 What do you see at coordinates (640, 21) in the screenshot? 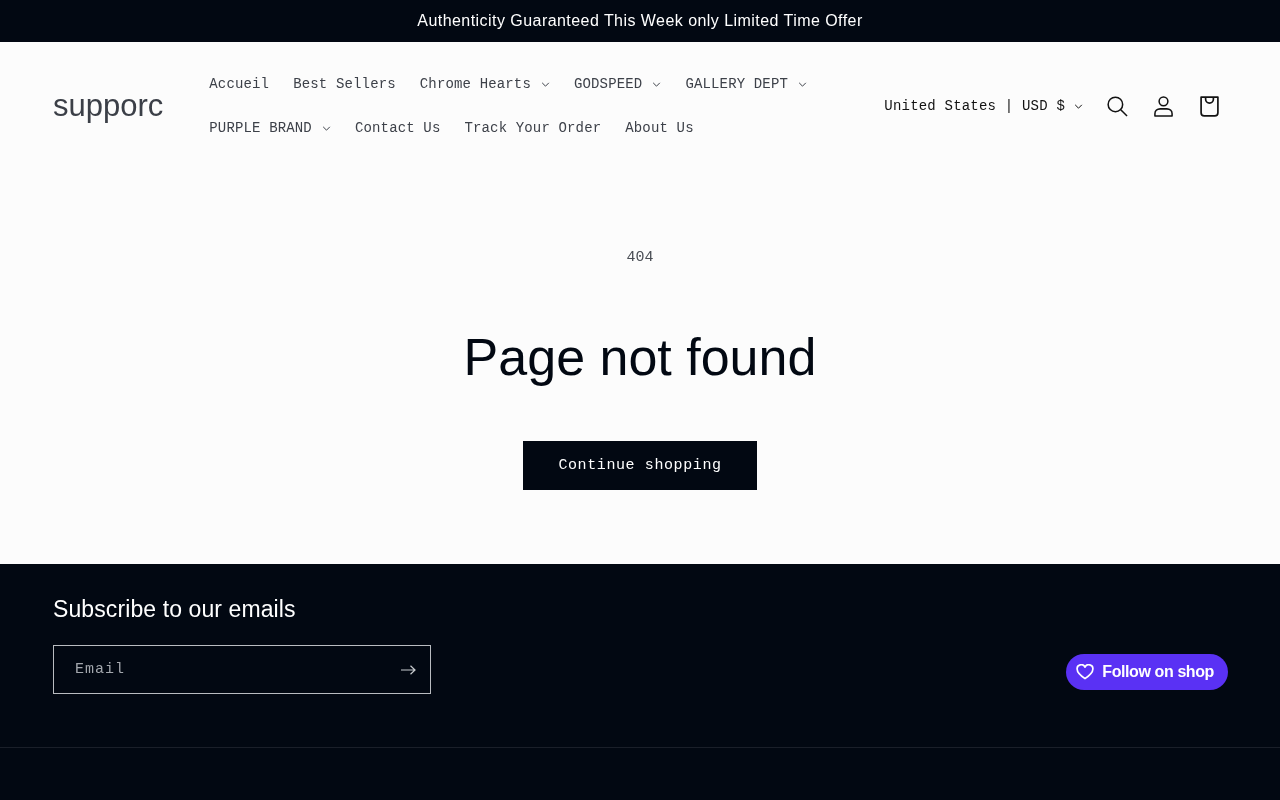
I see `announcement-text: Authenticity Guaranteed This Week only Limited Time Offer` at bounding box center [640, 21].